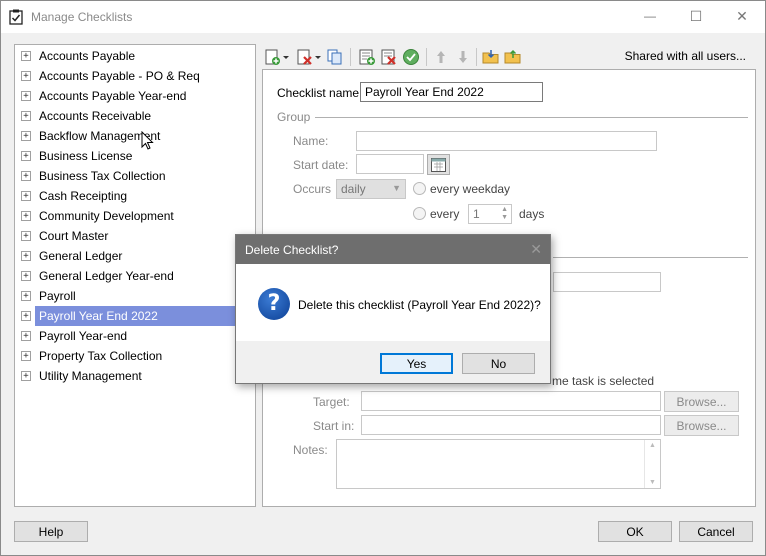 The width and height of the screenshot is (766, 556). Describe the element at coordinates (635, 531) in the screenshot. I see `ok-button: OK` at that location.